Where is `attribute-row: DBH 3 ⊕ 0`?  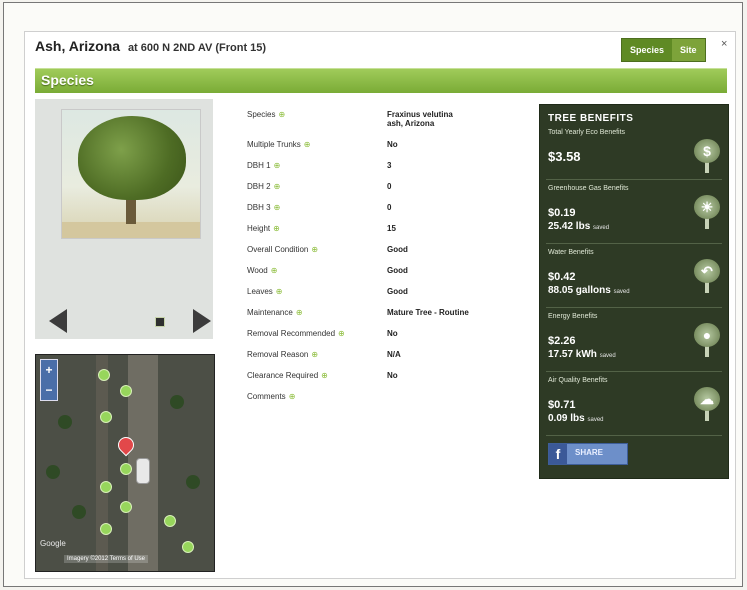
attribute-row: DBH 3 ⊕ 0 is located at coordinates (387, 213).